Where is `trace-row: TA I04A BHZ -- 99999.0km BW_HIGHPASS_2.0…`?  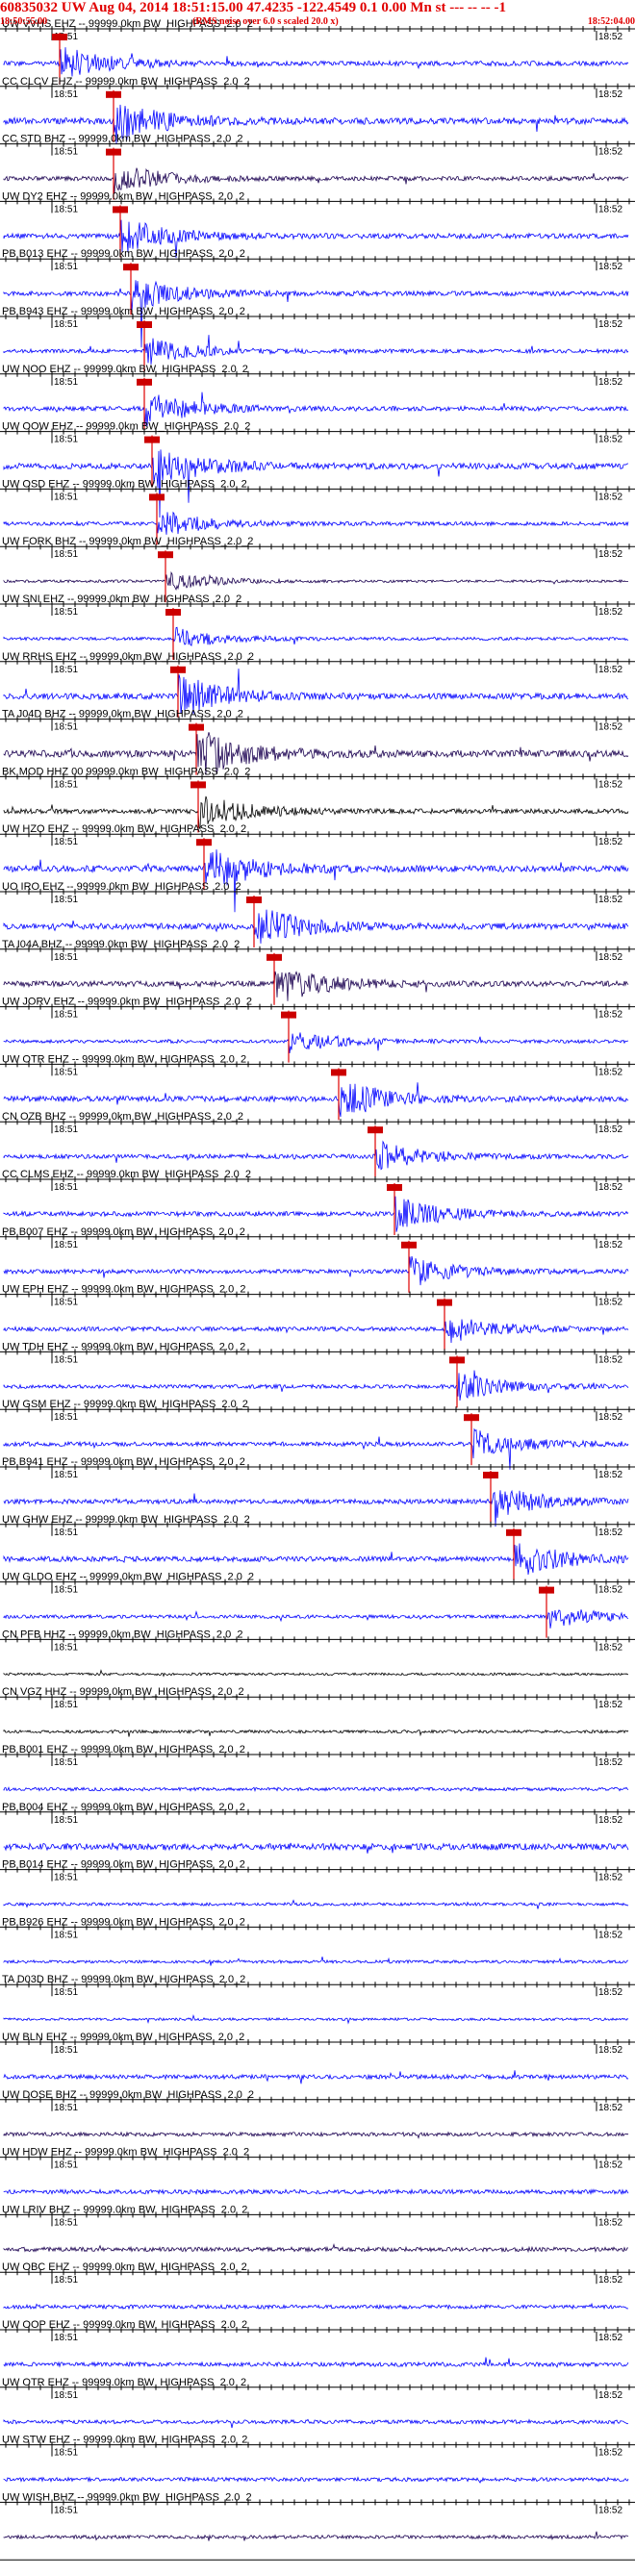
trace-row: TA I04A BHZ -- 99999.0km BW_HIGHPASS_2.0… is located at coordinates (317, 972).